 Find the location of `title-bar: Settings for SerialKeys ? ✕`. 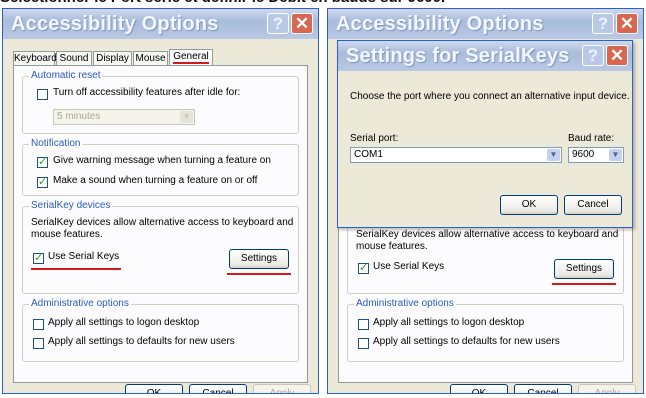

title-bar: Settings for SerialKeys ? ✕ is located at coordinates (485, 56).